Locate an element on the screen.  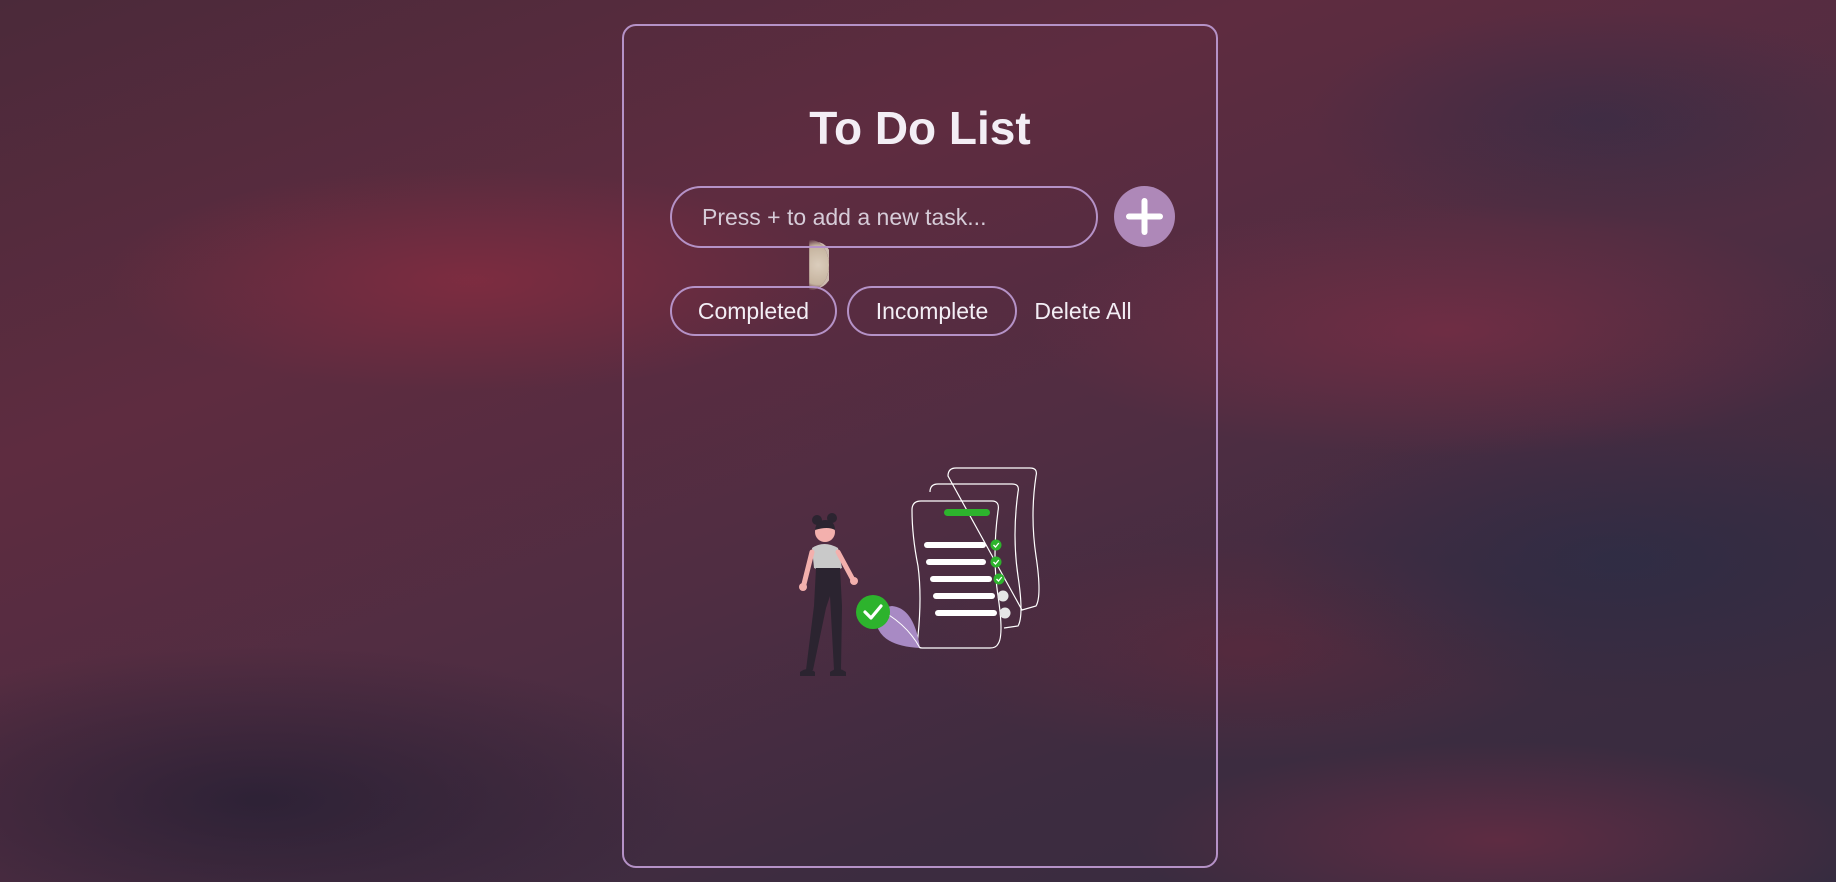
paper-front is located at coordinates (961, 574).